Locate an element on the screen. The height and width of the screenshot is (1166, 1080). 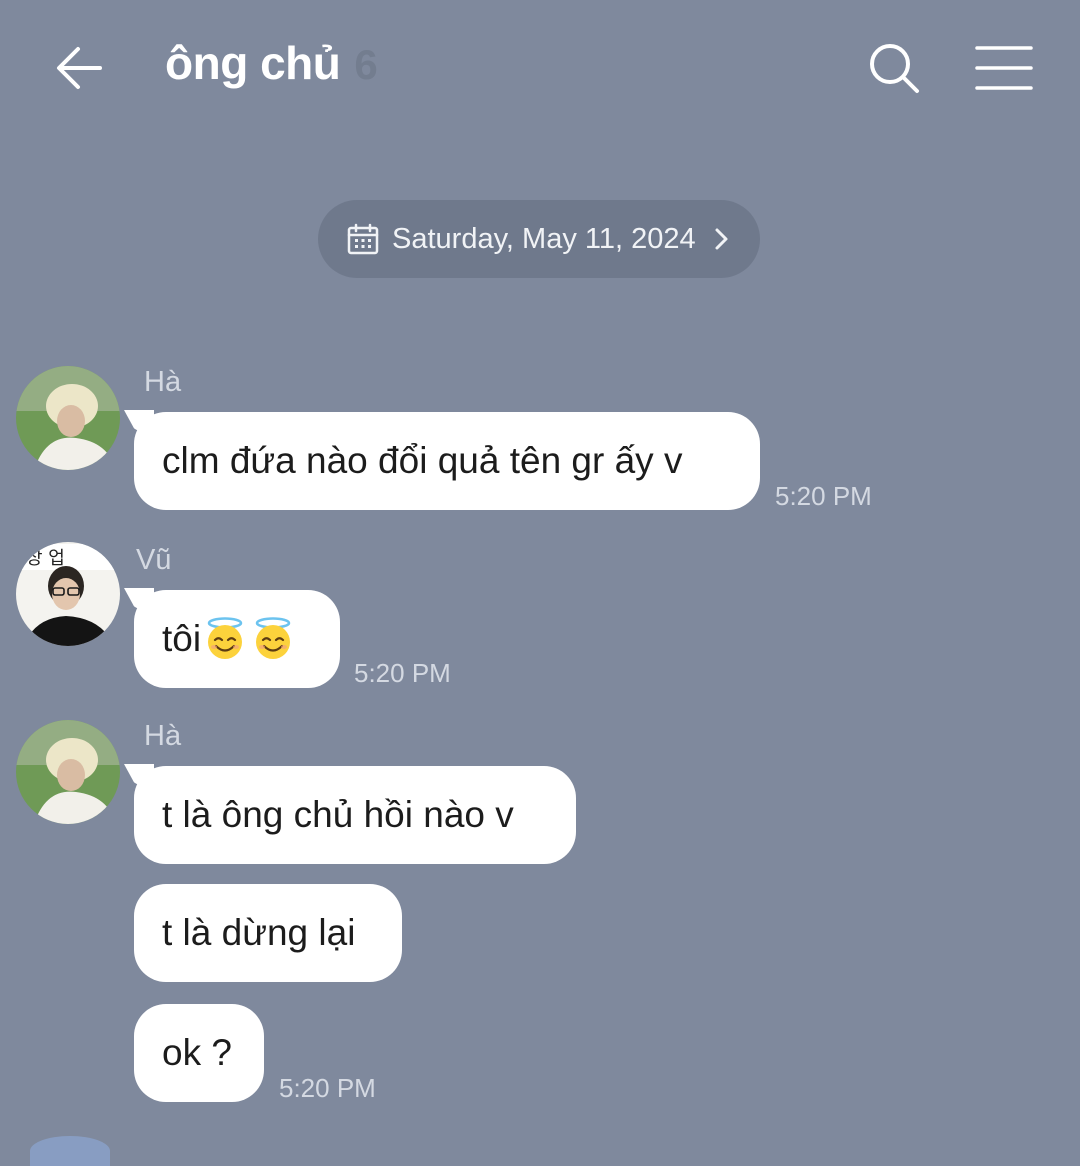
chat-title-group: ông chủ 6 is located at coordinates (271, 68).